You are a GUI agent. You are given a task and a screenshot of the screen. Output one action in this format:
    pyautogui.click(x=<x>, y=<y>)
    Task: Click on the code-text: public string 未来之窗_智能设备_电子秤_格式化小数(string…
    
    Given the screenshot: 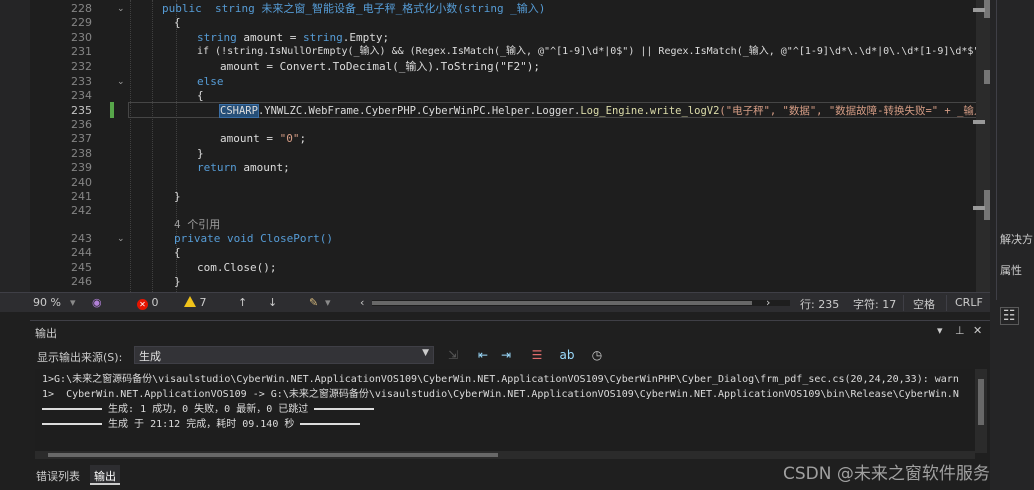 What is the action you would take?
    pyautogui.click(x=354, y=8)
    